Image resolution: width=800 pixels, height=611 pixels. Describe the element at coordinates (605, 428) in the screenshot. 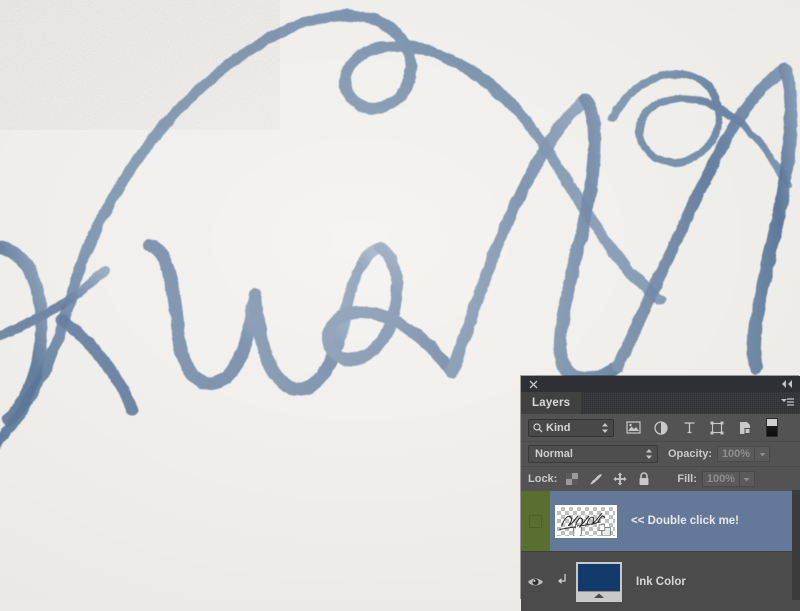

I see `up-down-stepper-icon` at that location.